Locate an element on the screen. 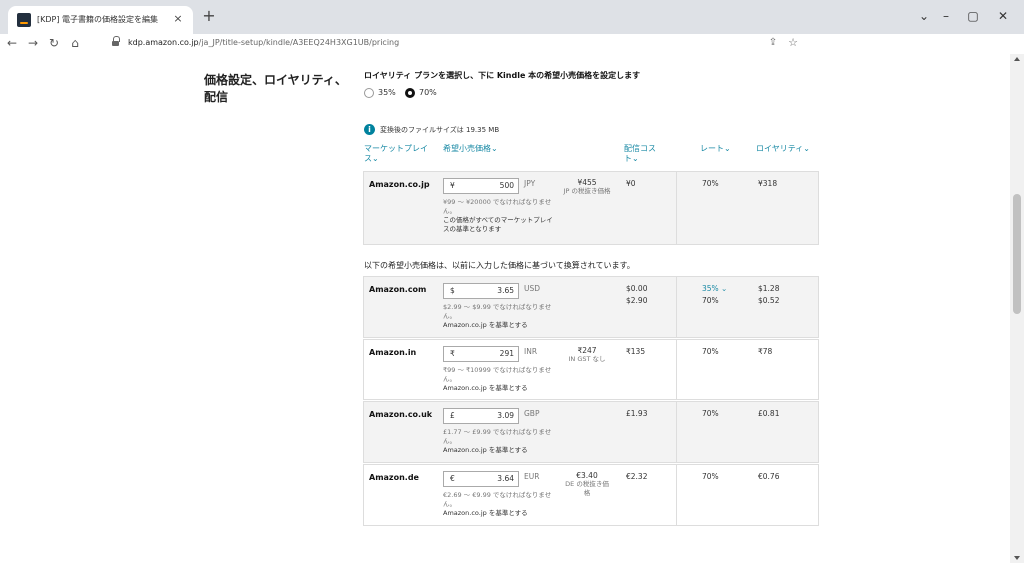  scroll-up-arrow-icon is located at coordinates (1017, 59).